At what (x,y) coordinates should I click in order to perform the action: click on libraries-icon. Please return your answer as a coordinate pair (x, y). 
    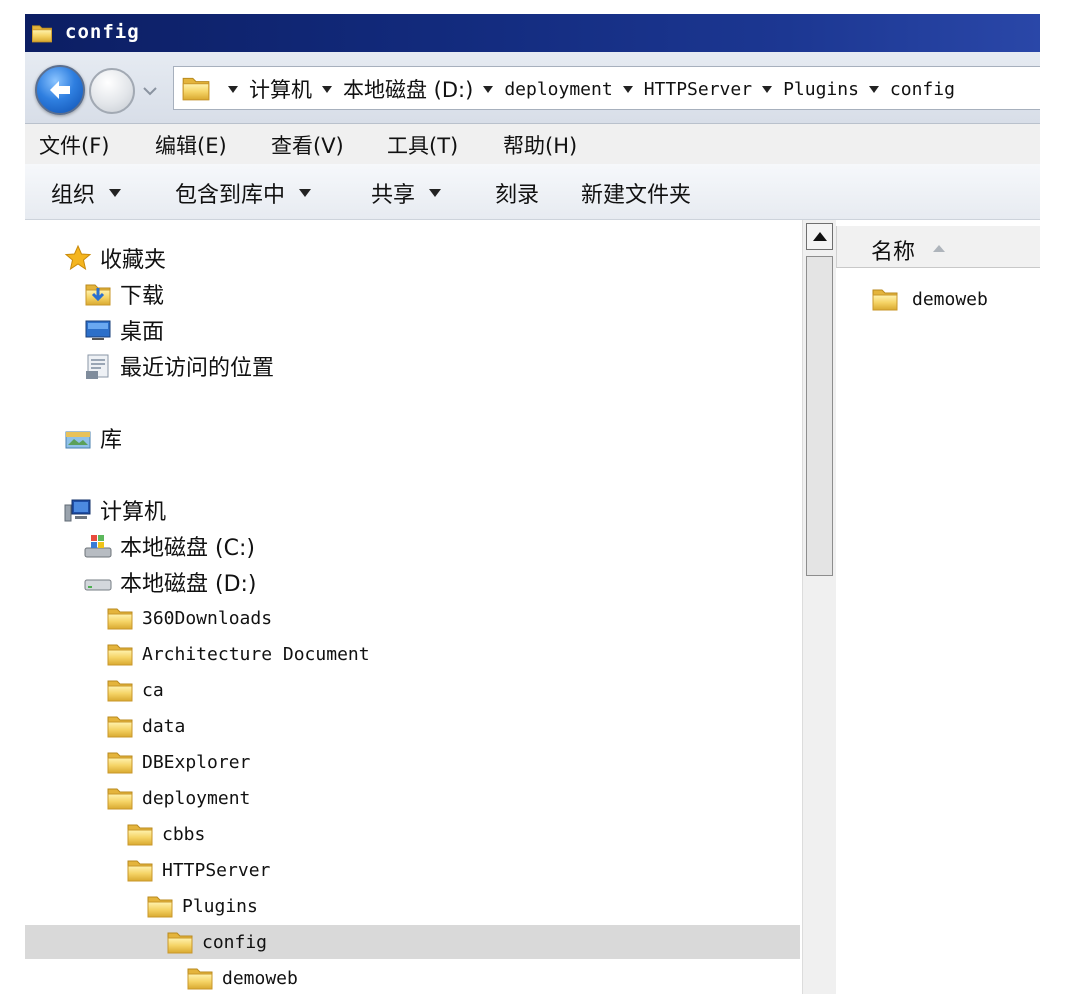
    Looking at the image, I should click on (78, 440).